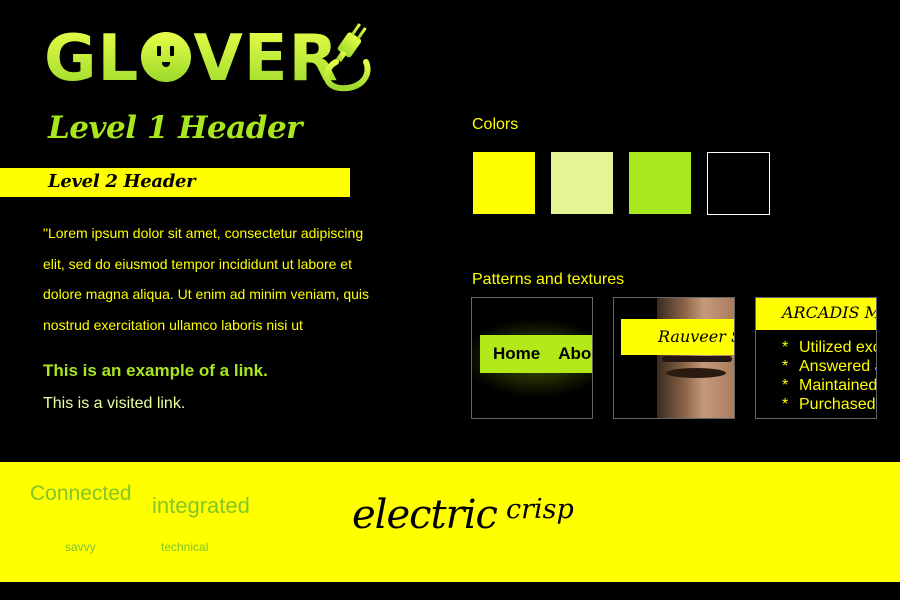 This screenshot has width=900, height=600. Describe the element at coordinates (92, 59) in the screenshot. I see `logo-text-left: GL` at that location.